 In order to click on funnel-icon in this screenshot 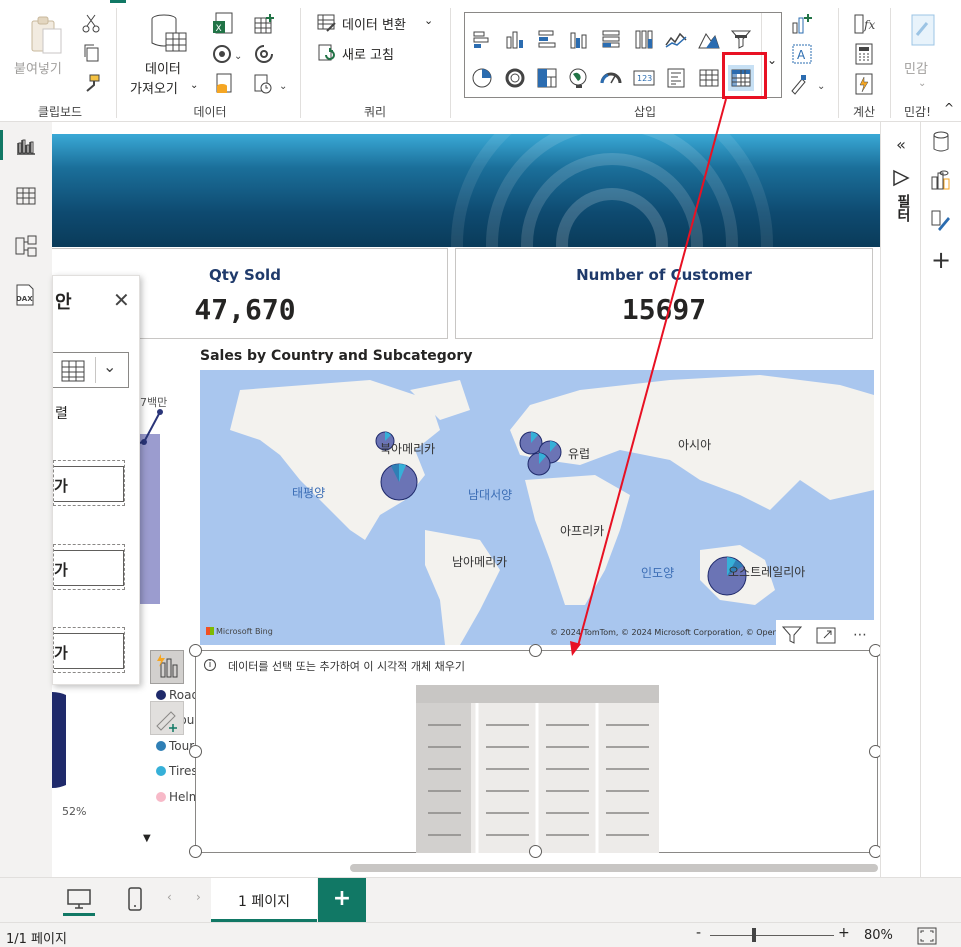, I will do `click(741, 39)`.